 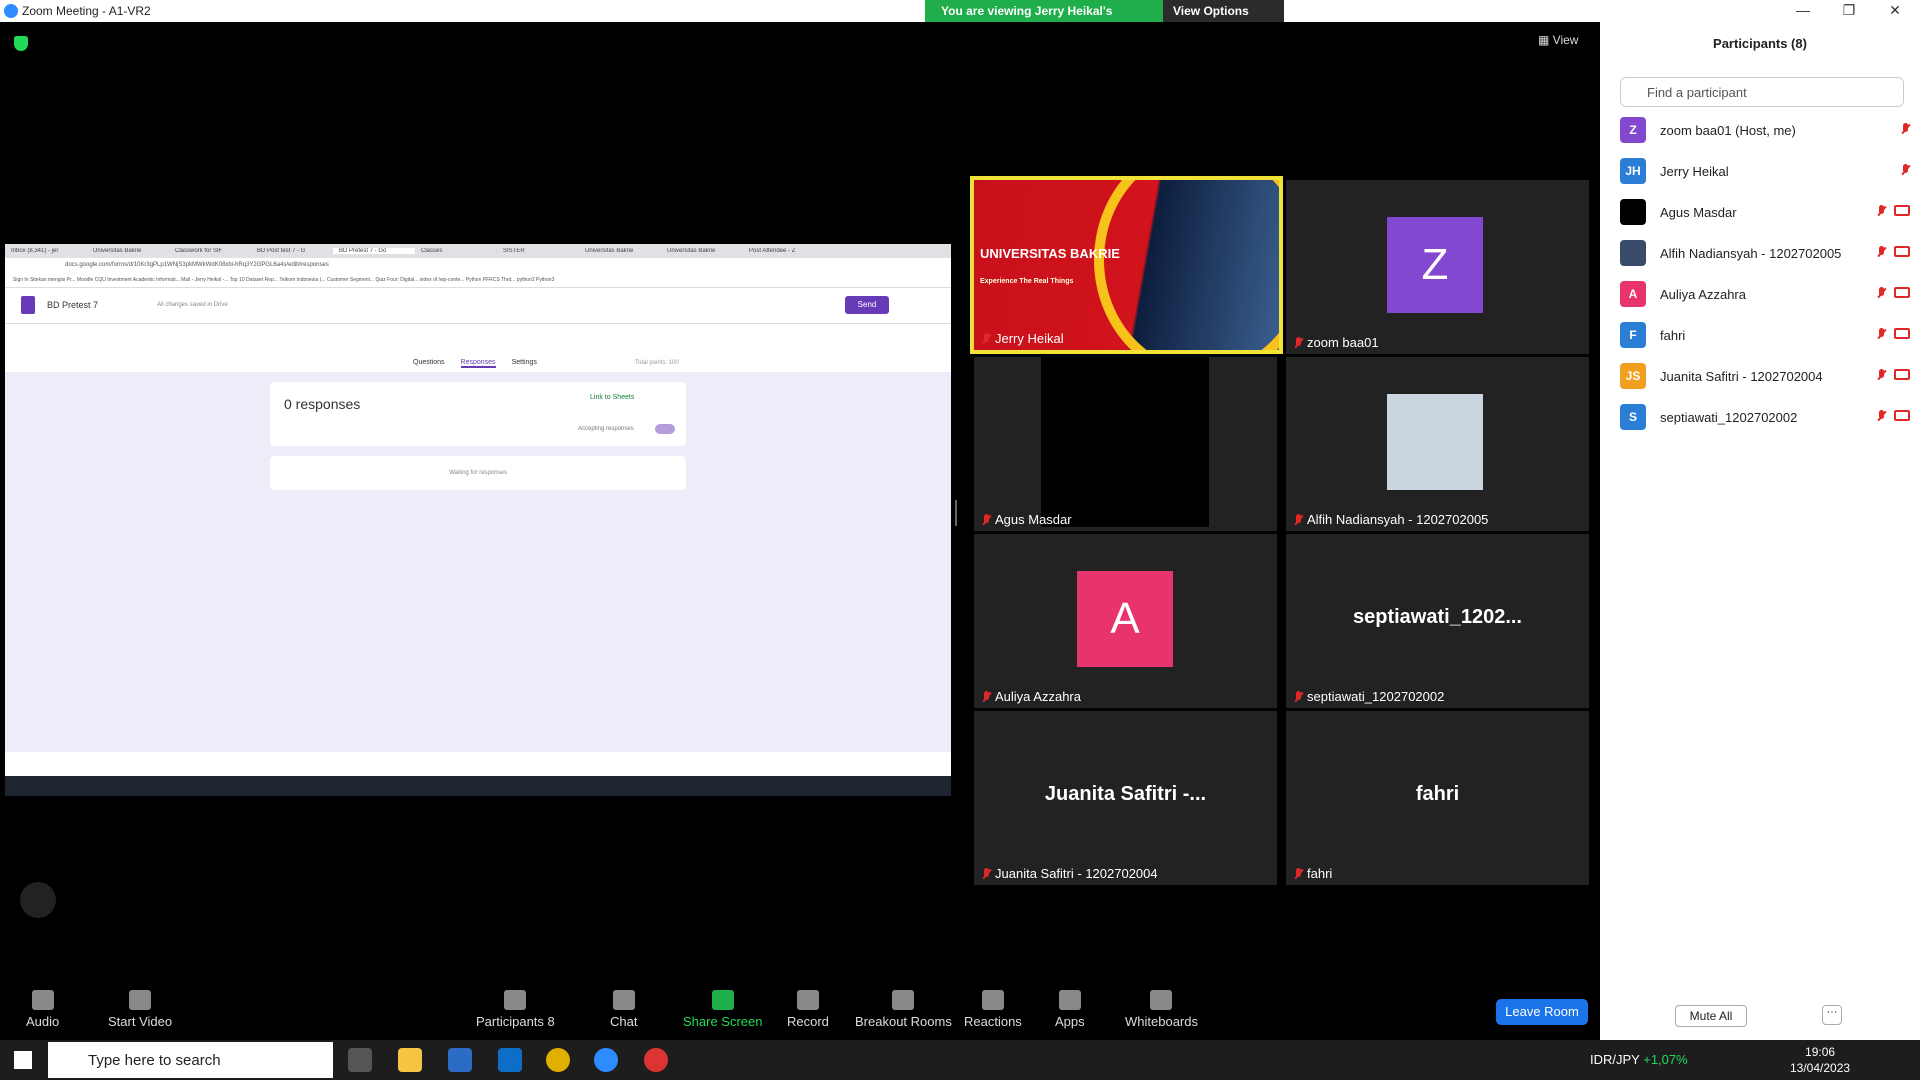 I want to click on view-options-button: View Options, so click(x=1223, y=11).